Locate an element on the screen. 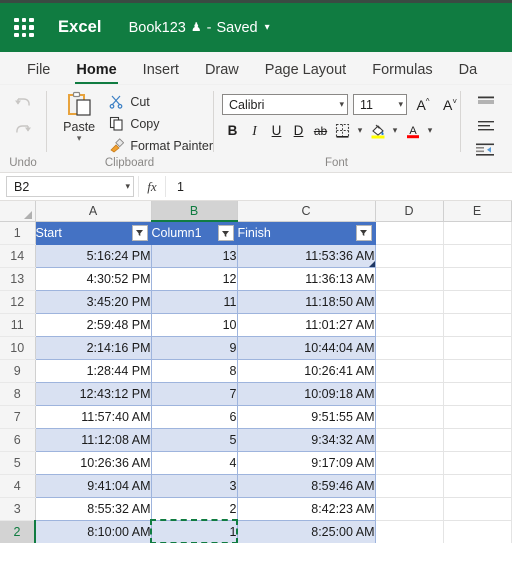 The height and width of the screenshot is (565, 512). cell-e10 is located at coordinates (477, 348).